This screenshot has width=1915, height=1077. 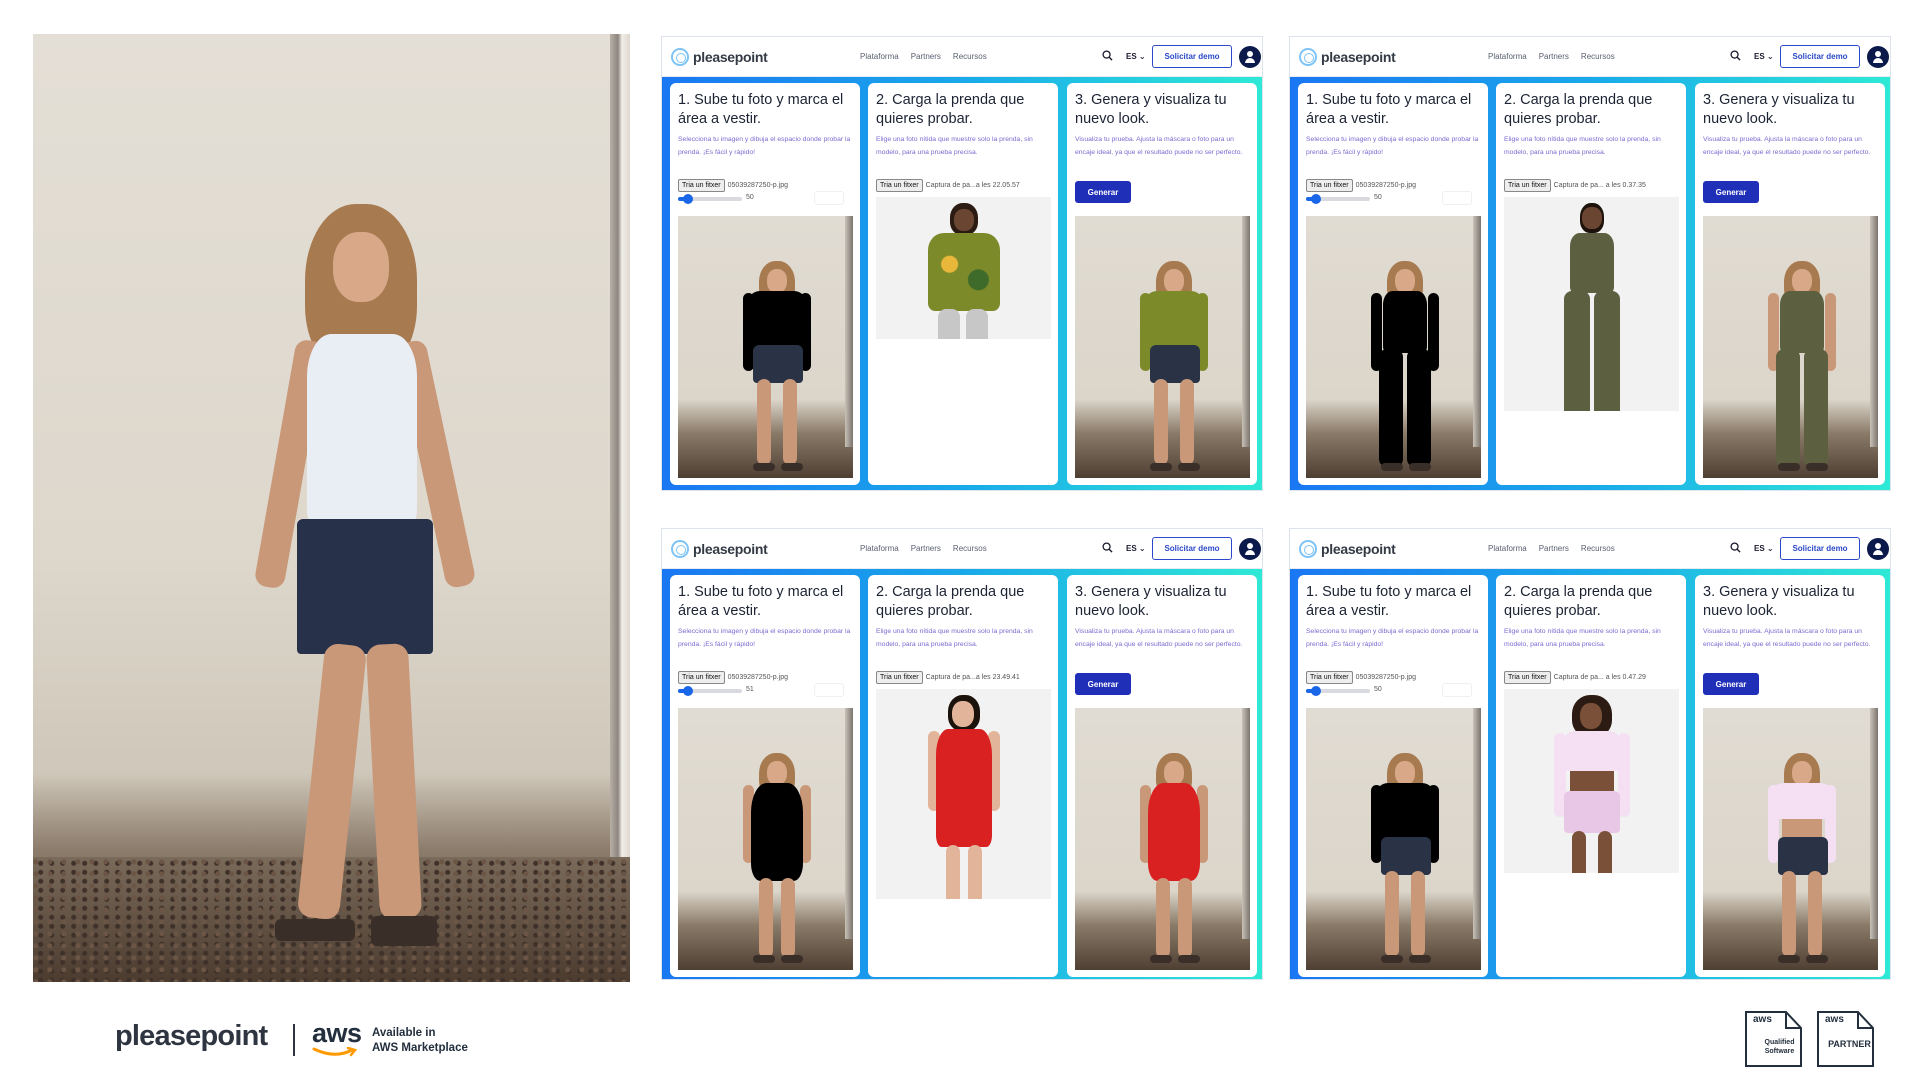 I want to click on available-line-2: AWS Marketplace, so click(x=420, y=1048).